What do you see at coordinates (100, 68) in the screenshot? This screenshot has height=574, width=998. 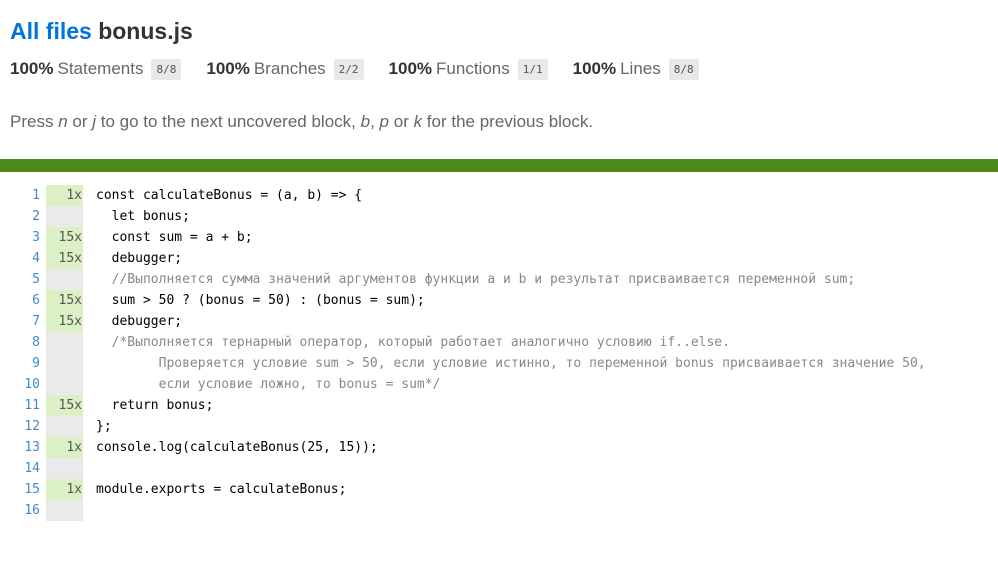 I see `statements-label: Statements` at bounding box center [100, 68].